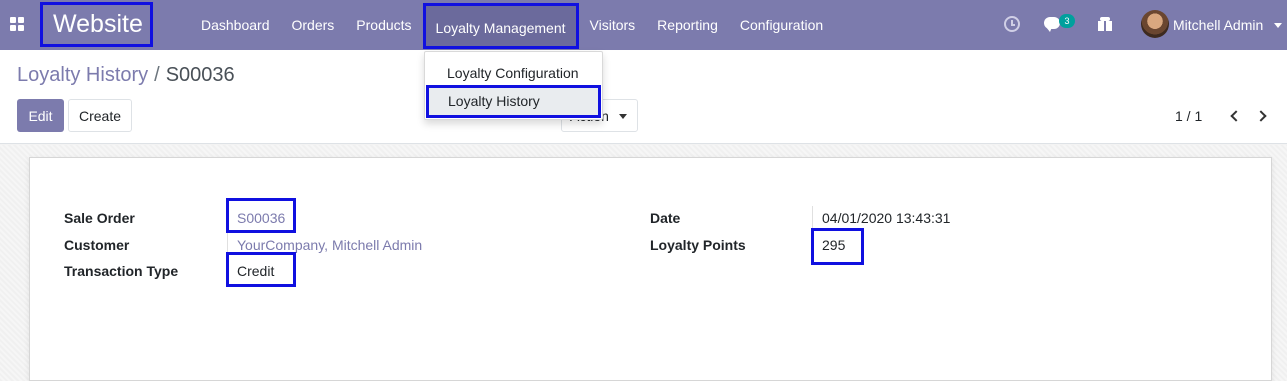 Image resolution: width=1287 pixels, height=381 pixels. What do you see at coordinates (781, 25) in the screenshot?
I see `menu-configuration: Configuration` at bounding box center [781, 25].